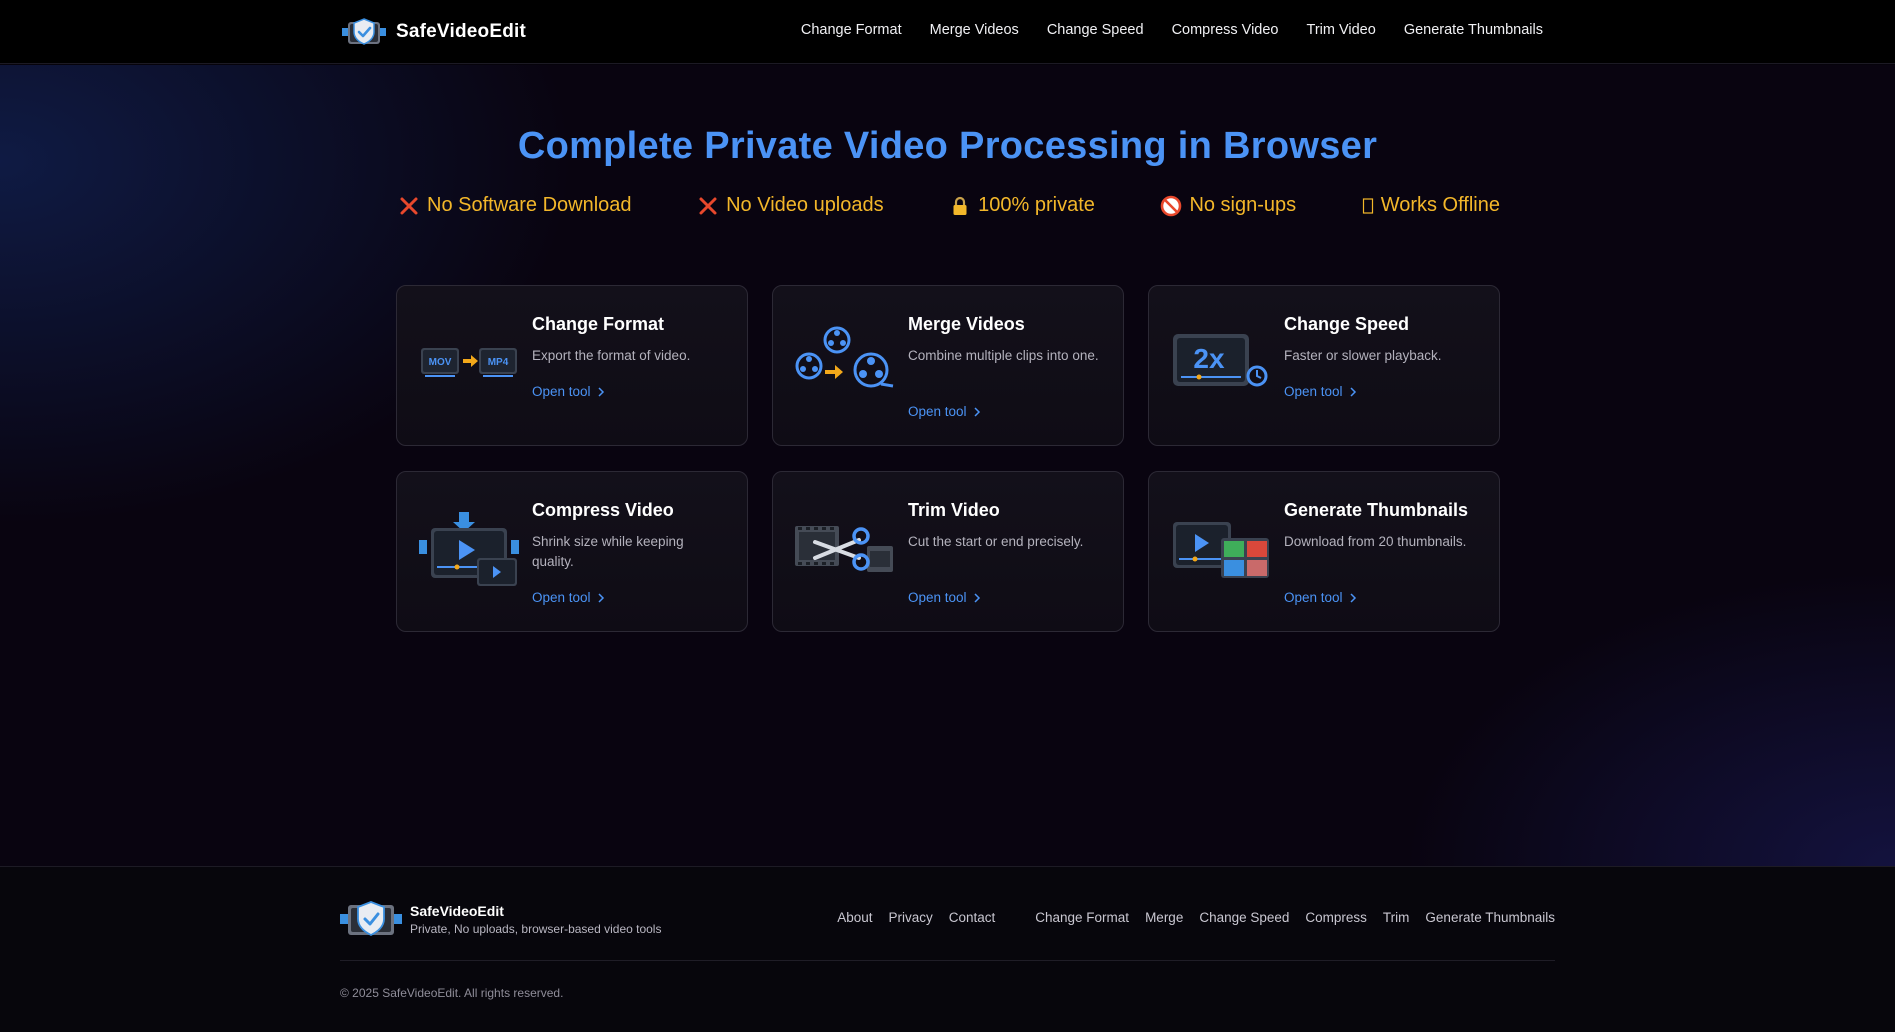 Image resolution: width=1895 pixels, height=1032 pixels. Describe the element at coordinates (529, 205) in the screenshot. I see `feature-label: No Software Download` at that location.